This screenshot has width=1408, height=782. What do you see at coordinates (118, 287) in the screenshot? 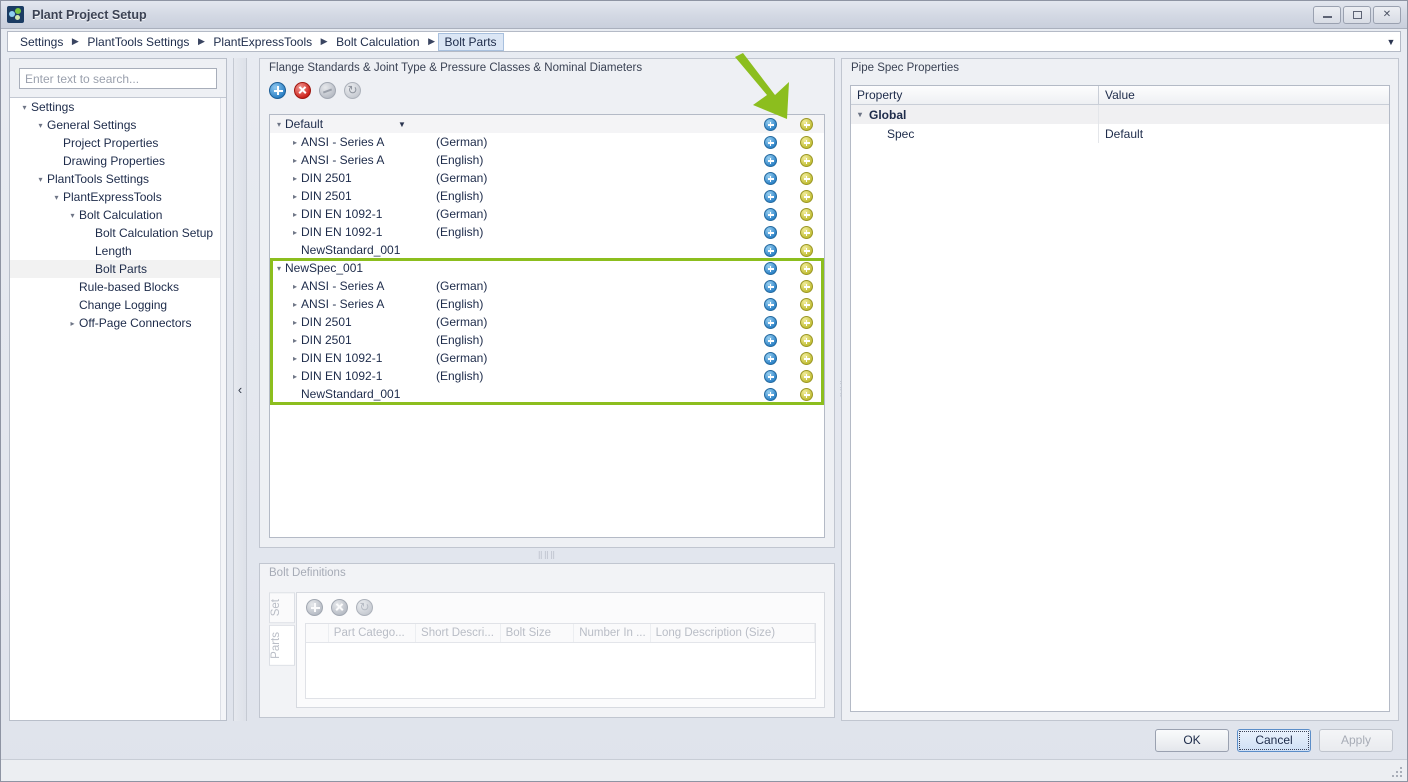
I see `sidebar-item-rule-based-blocks: Rule-based Blocks` at bounding box center [118, 287].